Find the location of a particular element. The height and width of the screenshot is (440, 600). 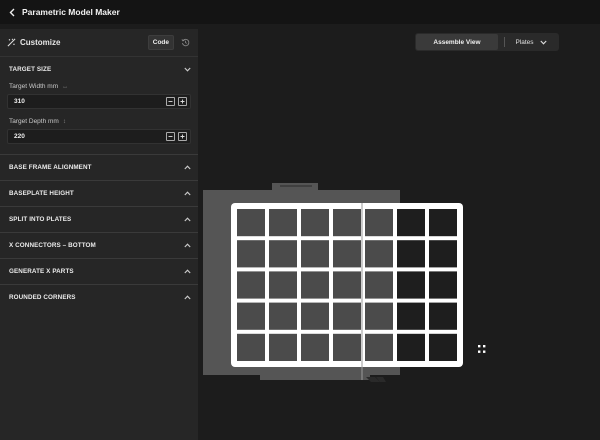

plates-dropdown: Plates is located at coordinates (531, 42).